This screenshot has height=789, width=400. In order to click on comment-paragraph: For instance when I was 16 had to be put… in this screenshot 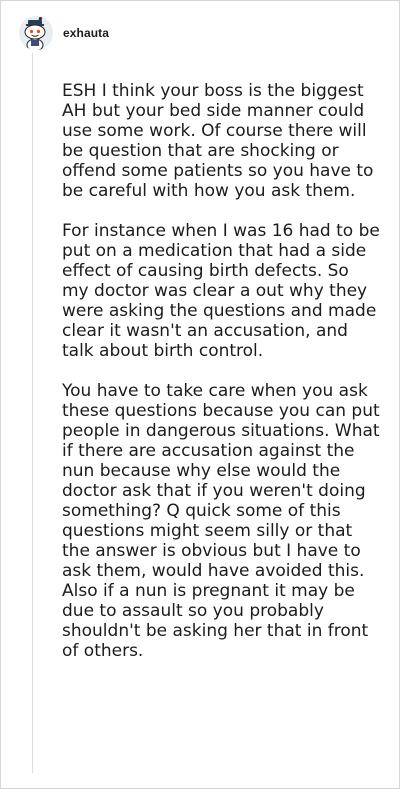, I will do `click(221, 291)`.